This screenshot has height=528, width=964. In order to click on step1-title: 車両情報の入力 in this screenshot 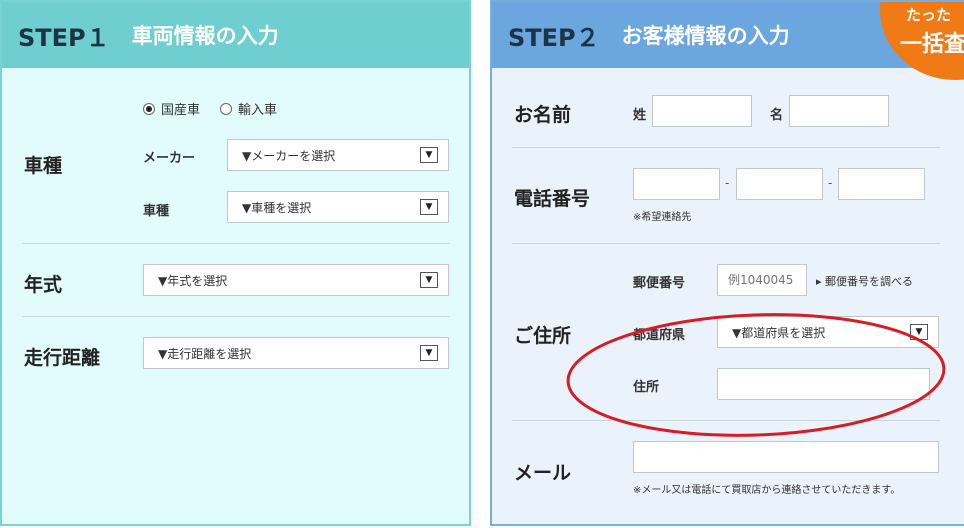, I will do `click(205, 36)`.